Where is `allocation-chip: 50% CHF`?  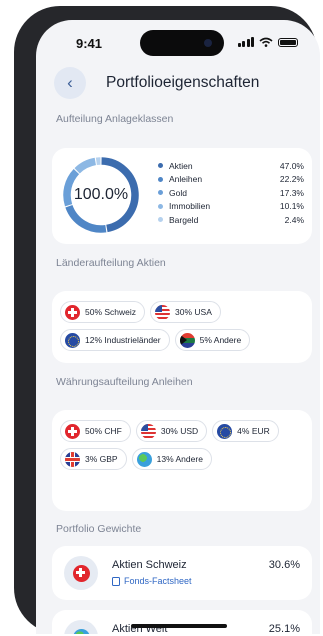 allocation-chip: 50% CHF is located at coordinates (95, 431).